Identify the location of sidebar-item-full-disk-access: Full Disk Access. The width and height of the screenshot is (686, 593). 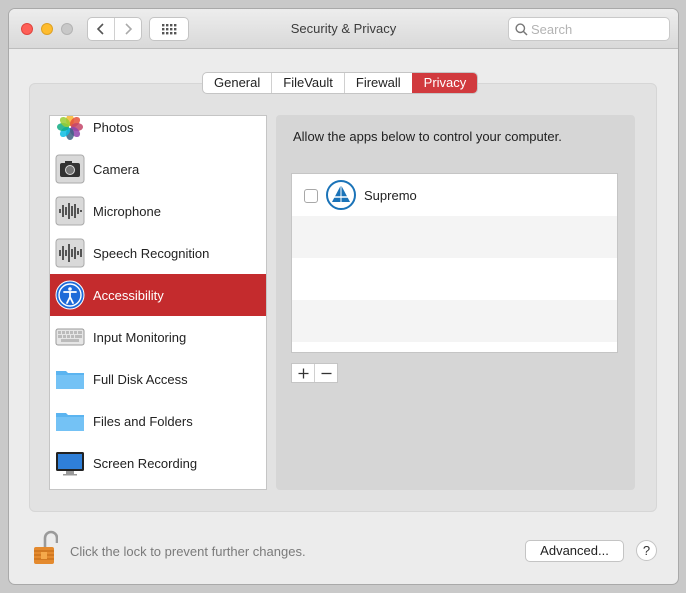
(158, 379).